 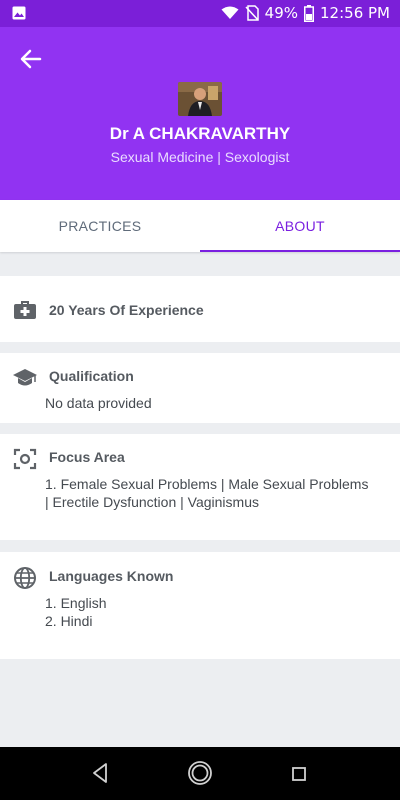 What do you see at coordinates (126, 310) in the screenshot?
I see `experience-text: 20 Years Of Experience` at bounding box center [126, 310].